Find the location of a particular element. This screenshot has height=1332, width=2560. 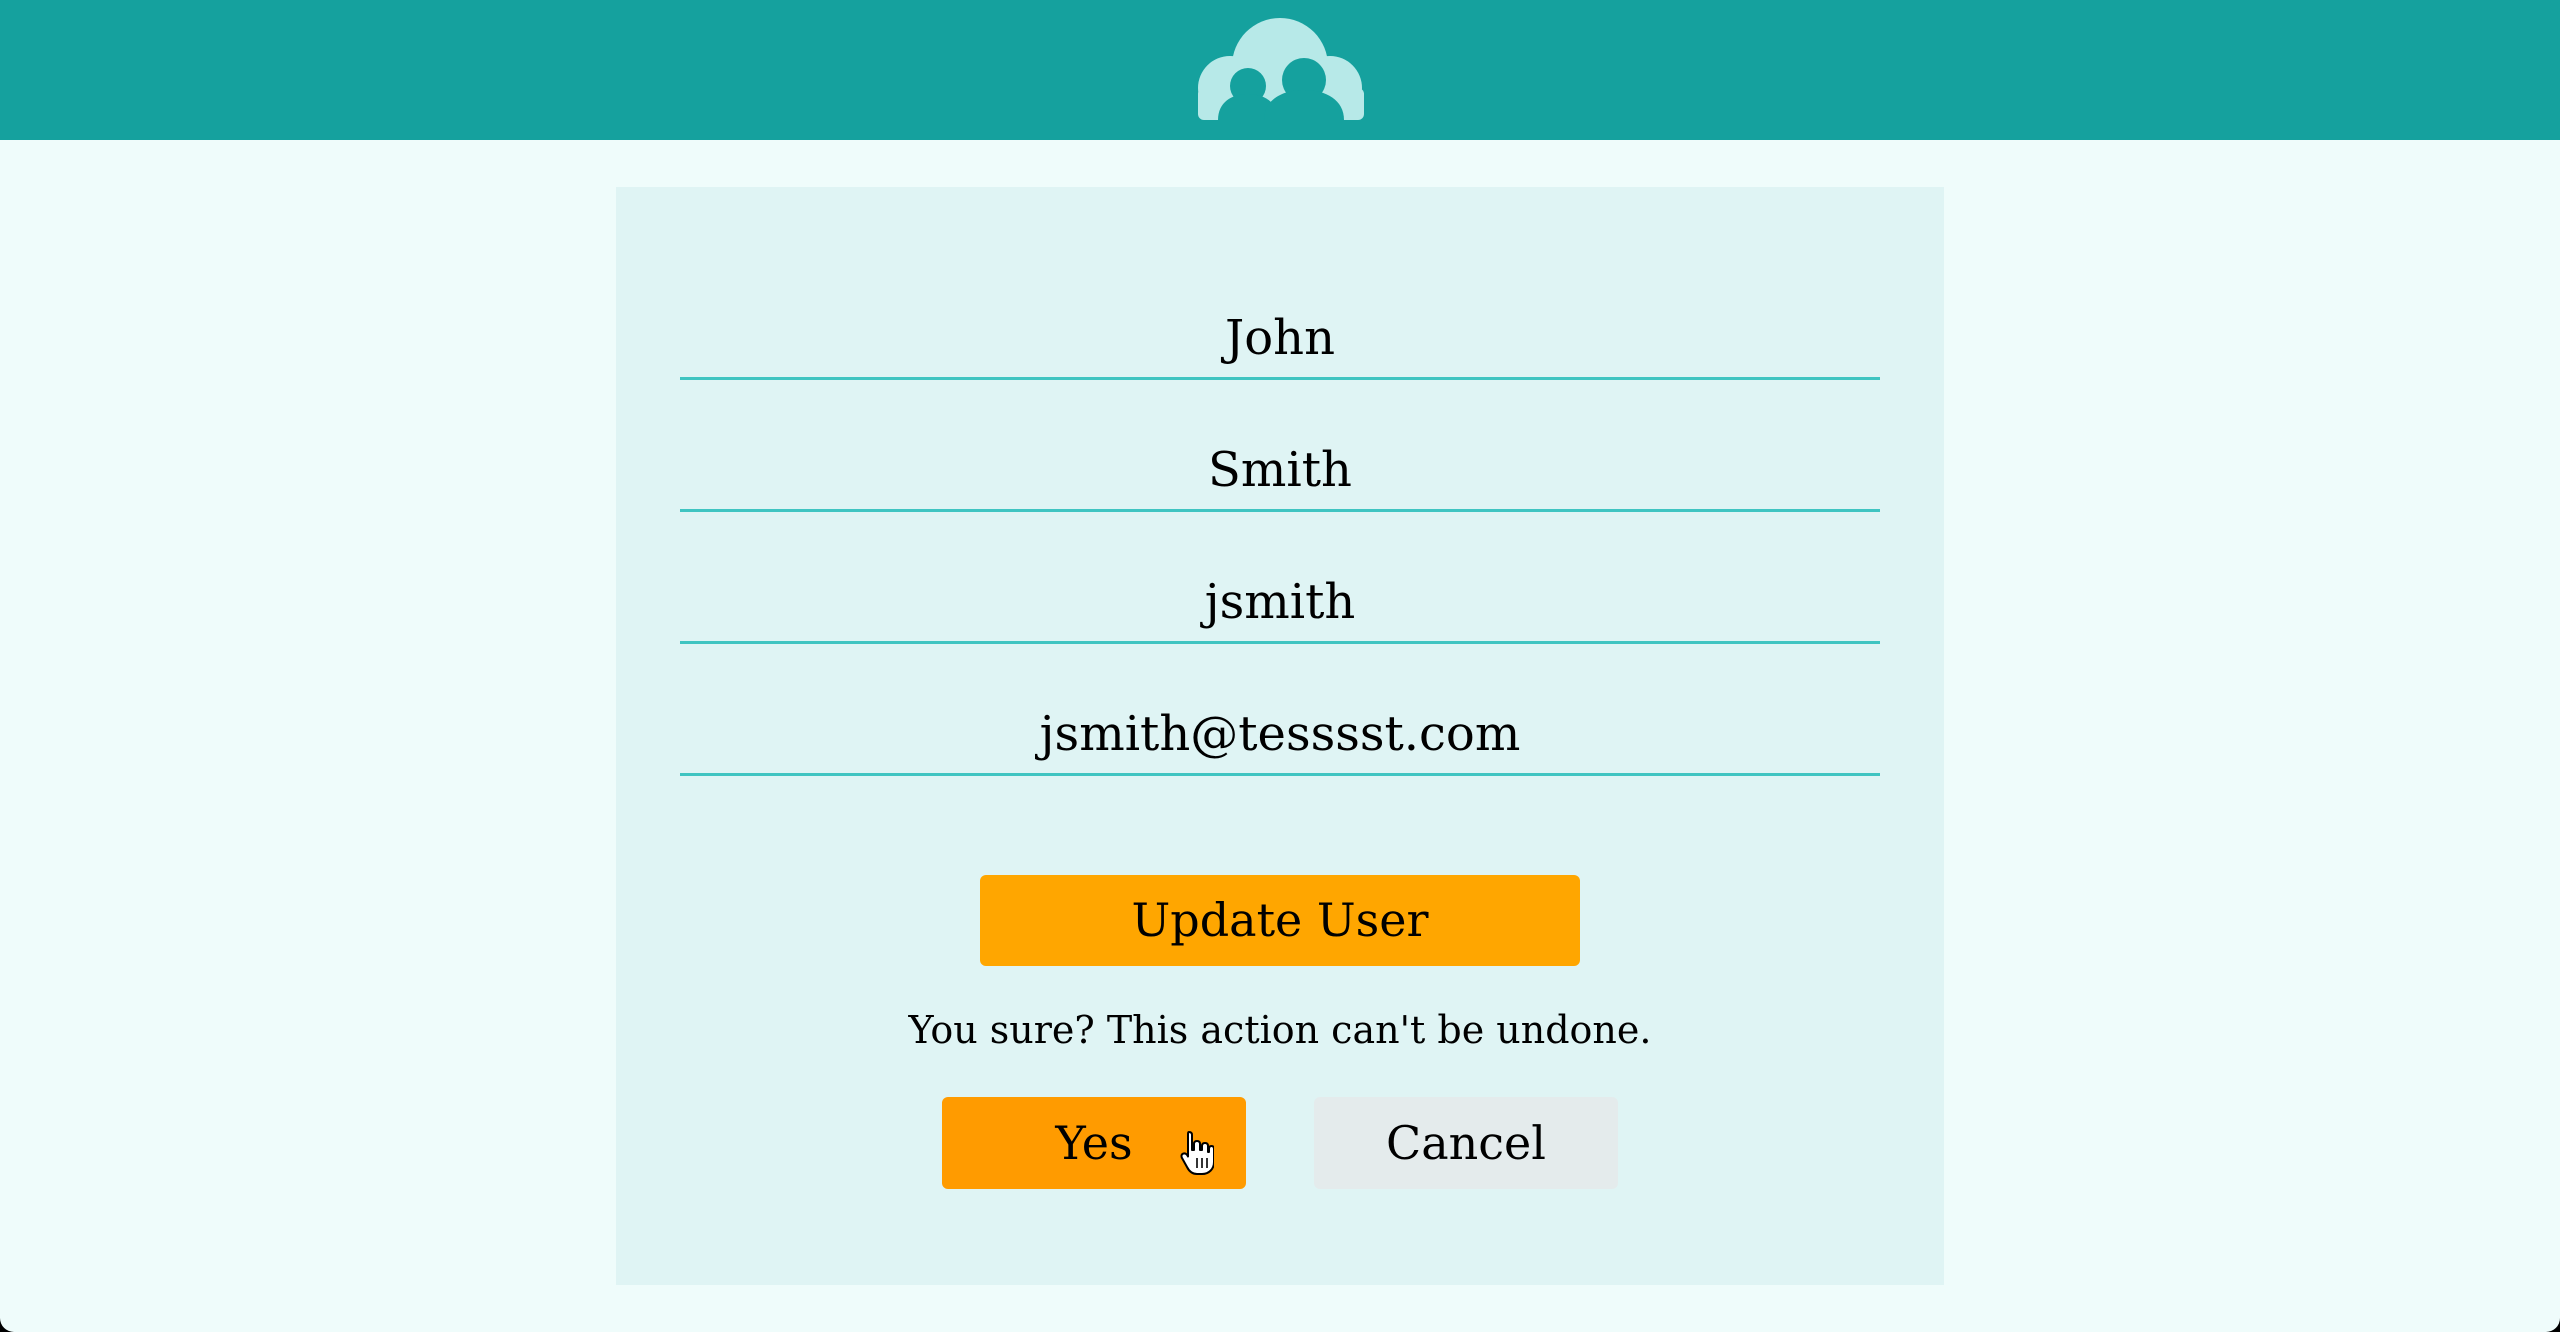

last-name-field: Smith is located at coordinates (1280, 470).